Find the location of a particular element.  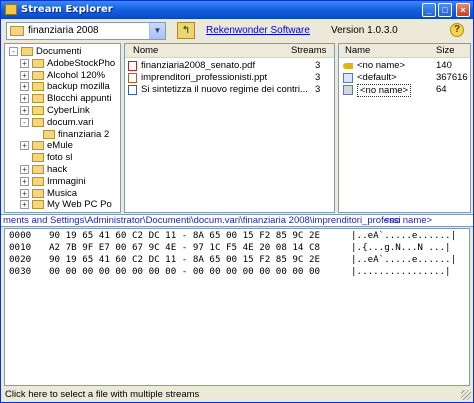

tree-item-label: backup mozilla is located at coordinates (78, 87).